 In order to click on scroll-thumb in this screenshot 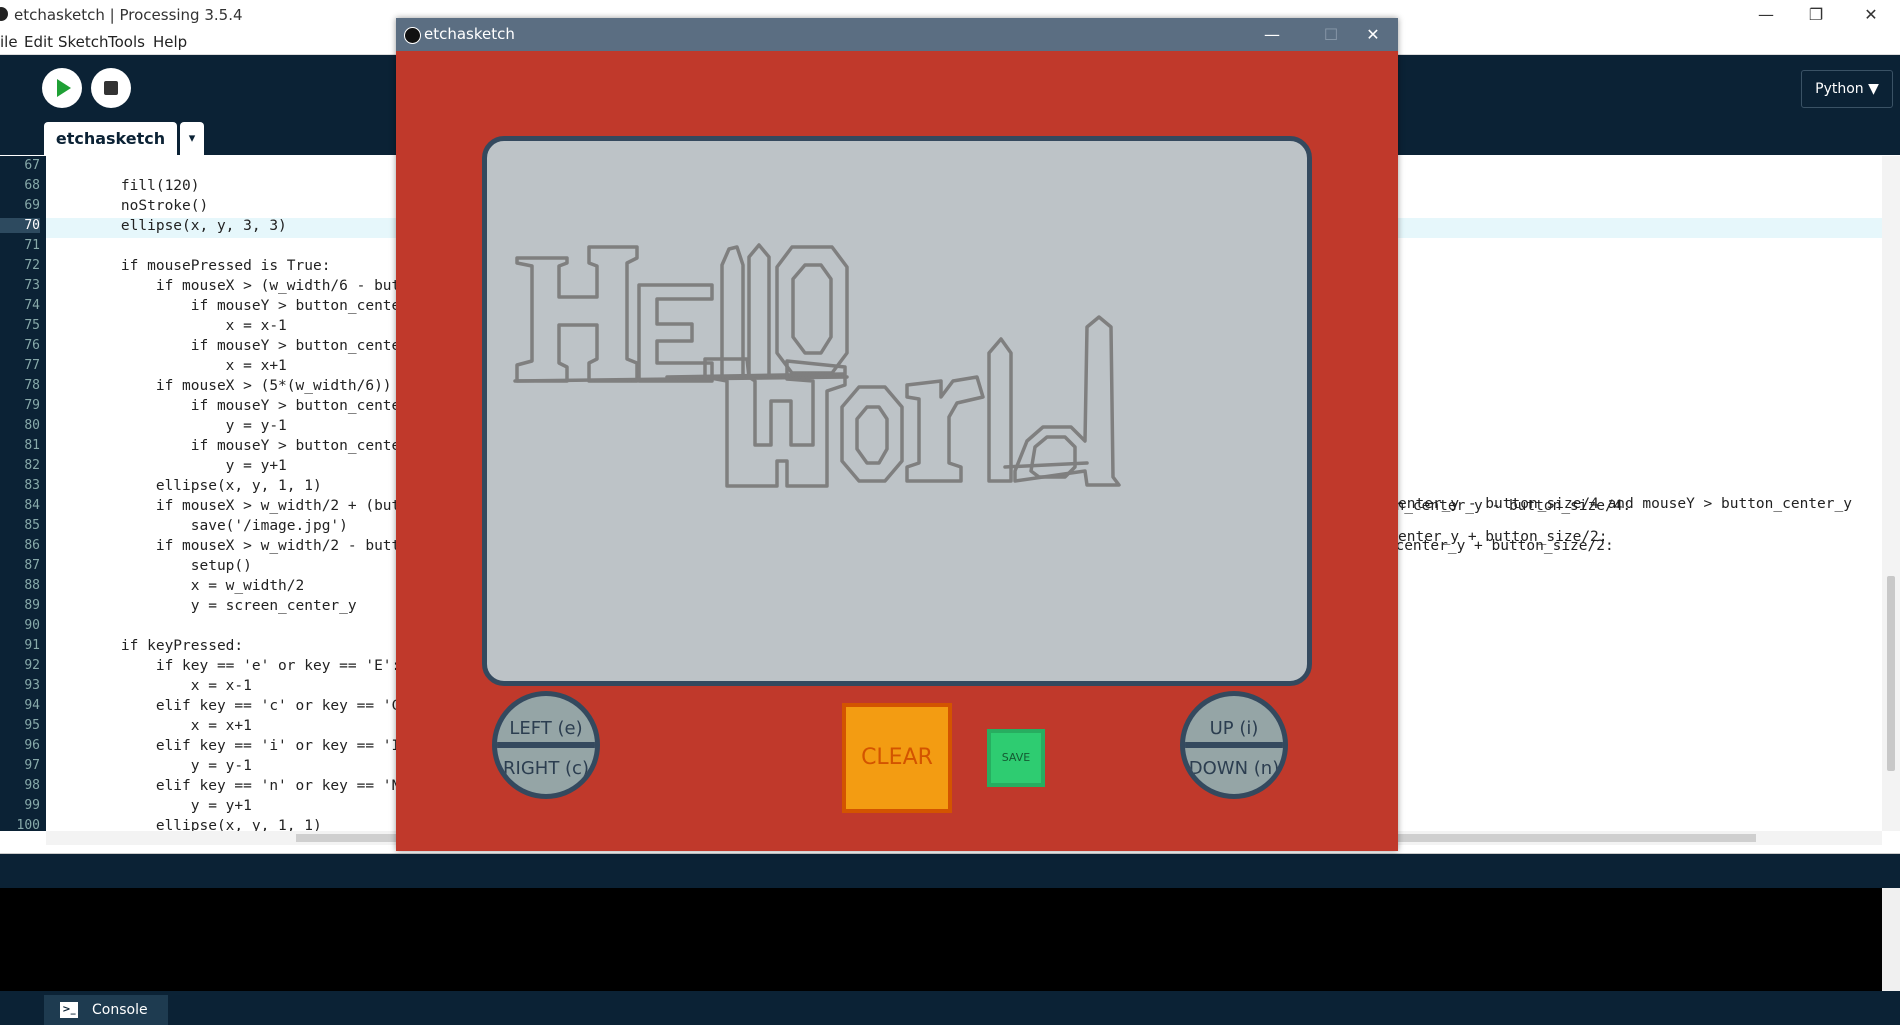, I will do `click(1891, 673)`.